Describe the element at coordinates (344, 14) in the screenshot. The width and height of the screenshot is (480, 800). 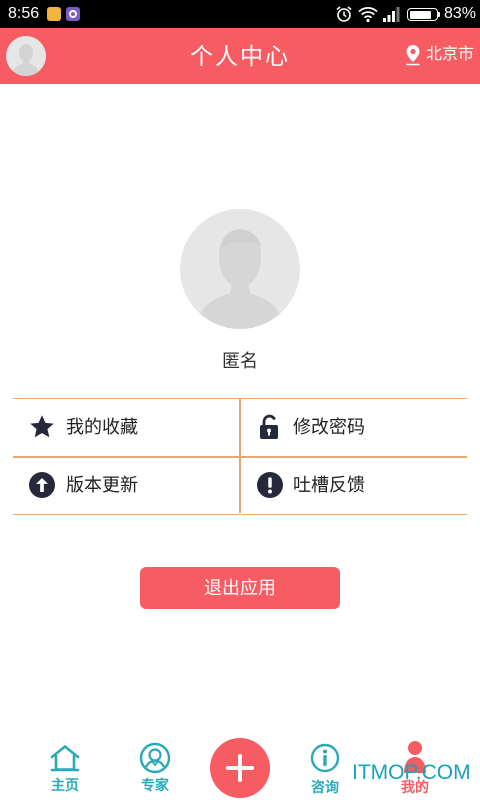
I see `alarm-icon` at that location.